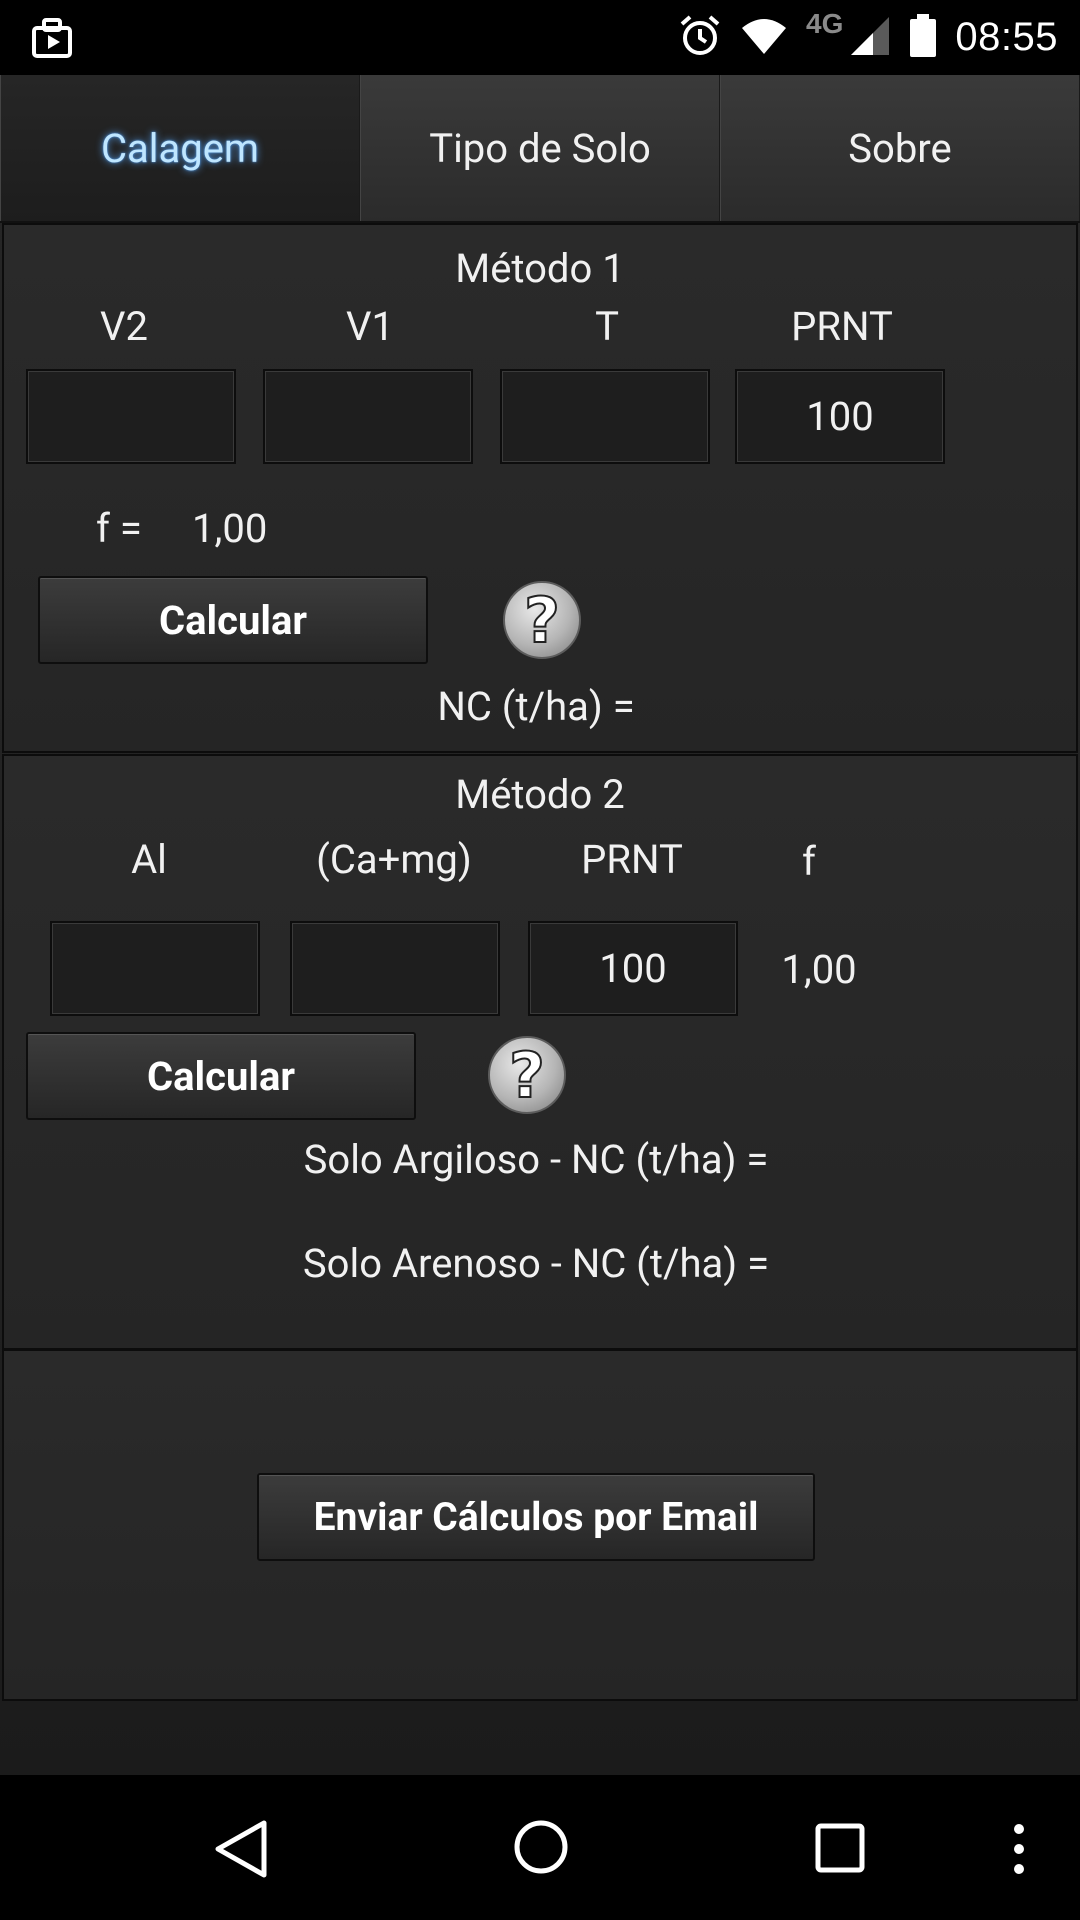 This screenshot has height=1920, width=1080. Describe the element at coordinates (536, 1263) in the screenshot. I see `arenoso-result: Solo Arenoso - NC (t/ha) =` at that location.